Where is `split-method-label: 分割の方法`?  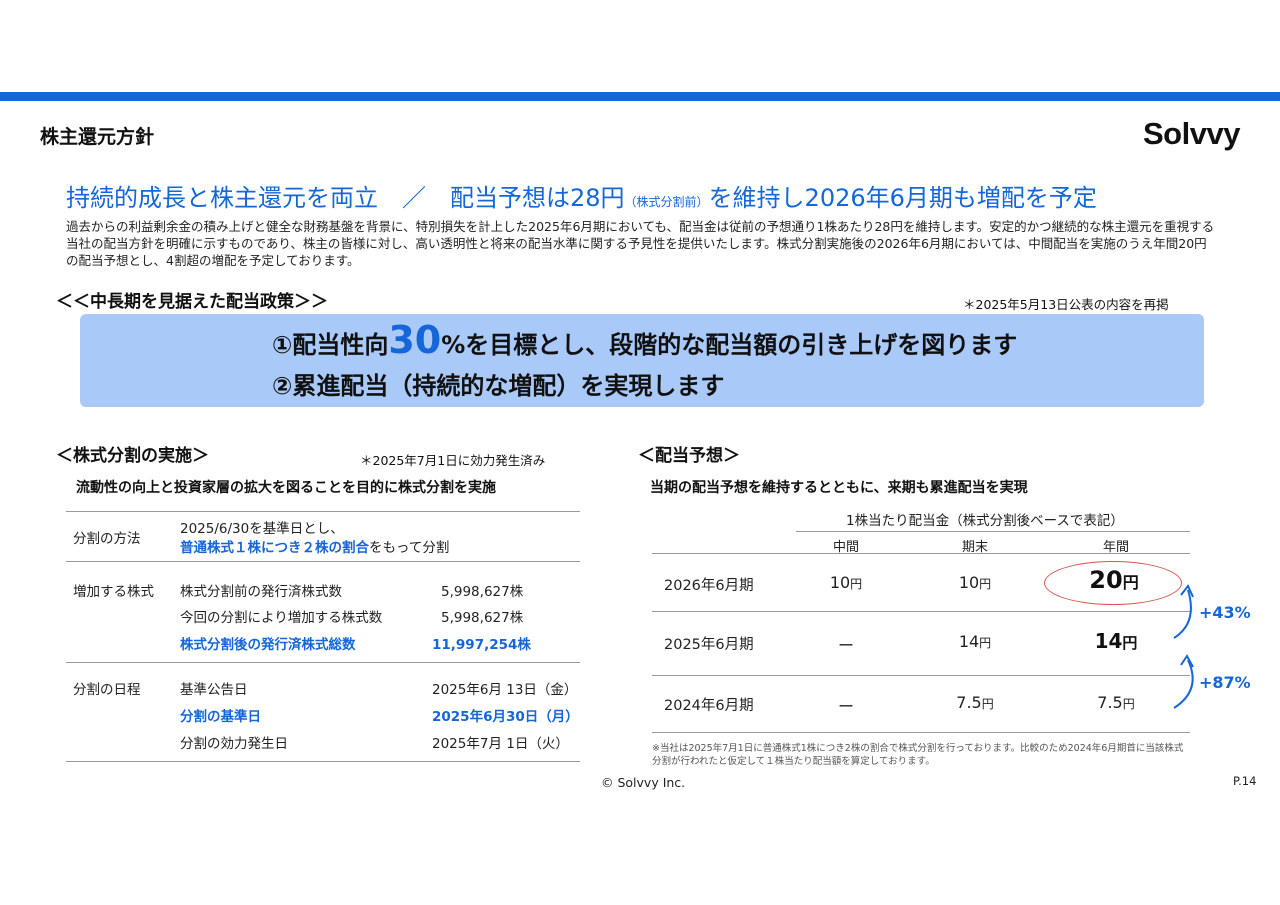 split-method-label: 分割の方法 is located at coordinates (107, 539).